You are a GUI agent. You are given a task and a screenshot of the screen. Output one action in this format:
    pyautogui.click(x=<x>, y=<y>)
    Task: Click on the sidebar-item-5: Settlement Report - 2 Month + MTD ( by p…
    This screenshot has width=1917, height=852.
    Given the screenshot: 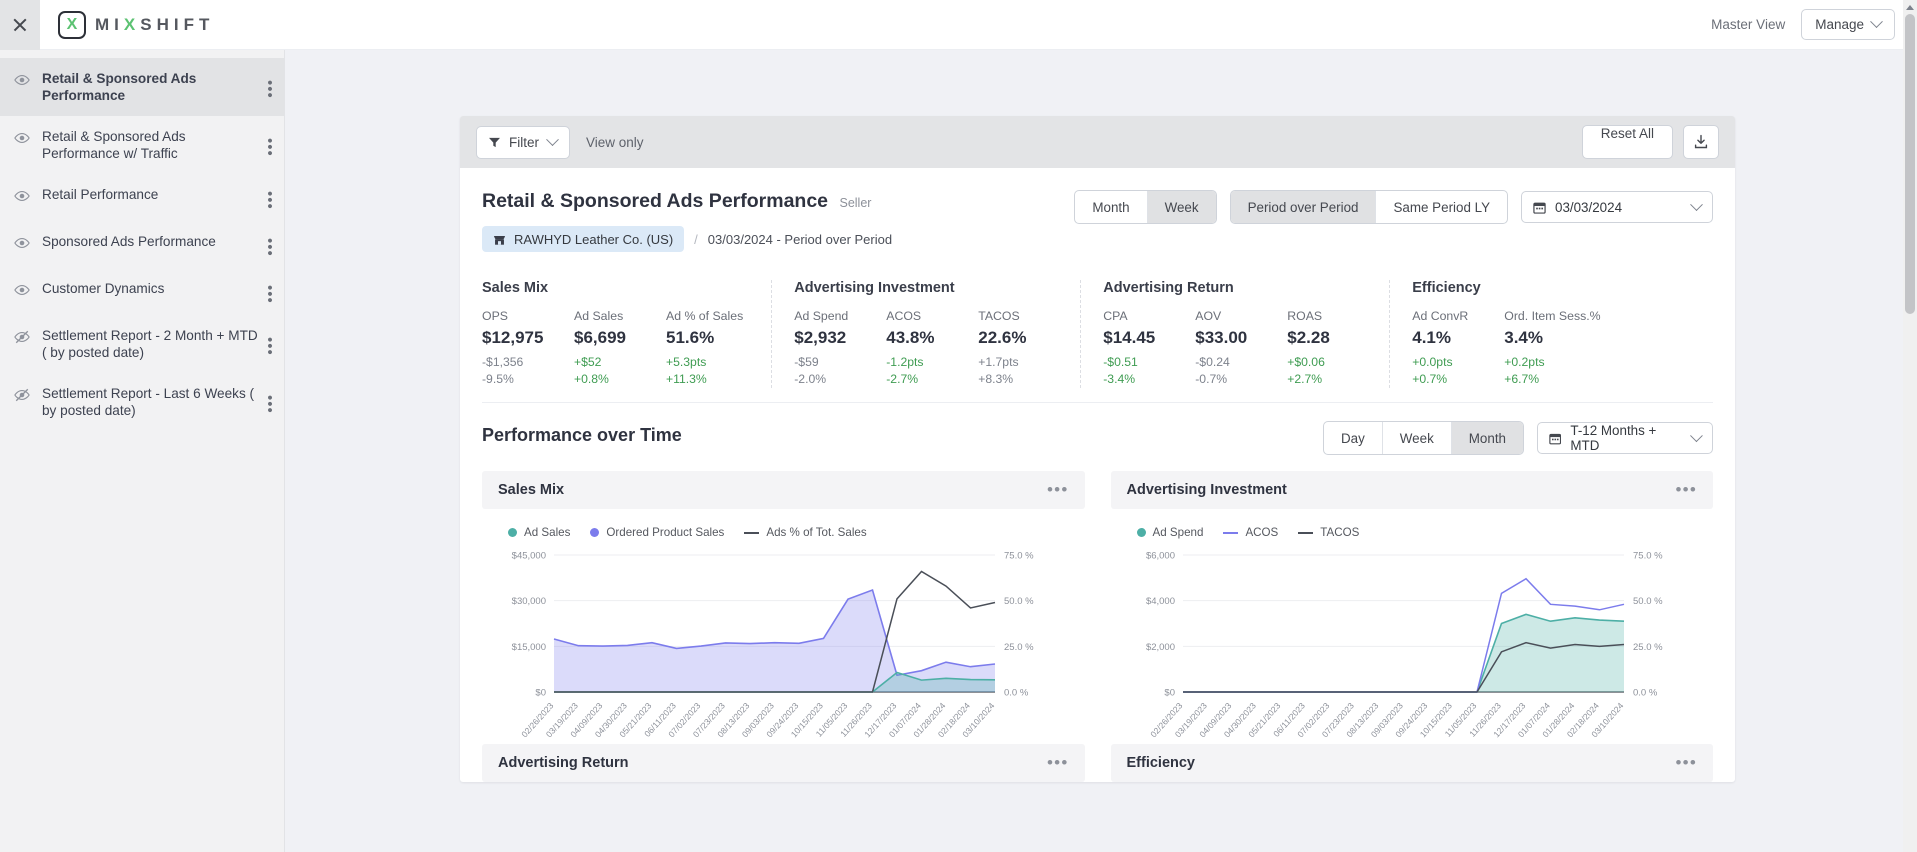 What is the action you would take?
    pyautogui.click(x=142, y=344)
    